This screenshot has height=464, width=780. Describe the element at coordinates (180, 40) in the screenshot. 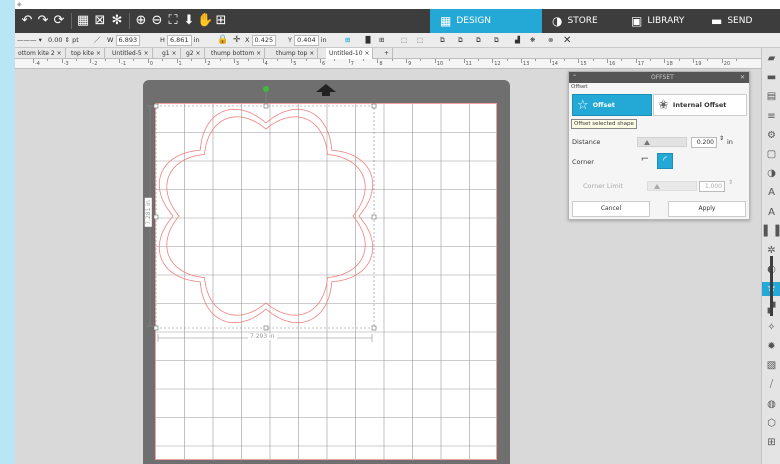

I see `height-field: H 6.861 in` at that location.